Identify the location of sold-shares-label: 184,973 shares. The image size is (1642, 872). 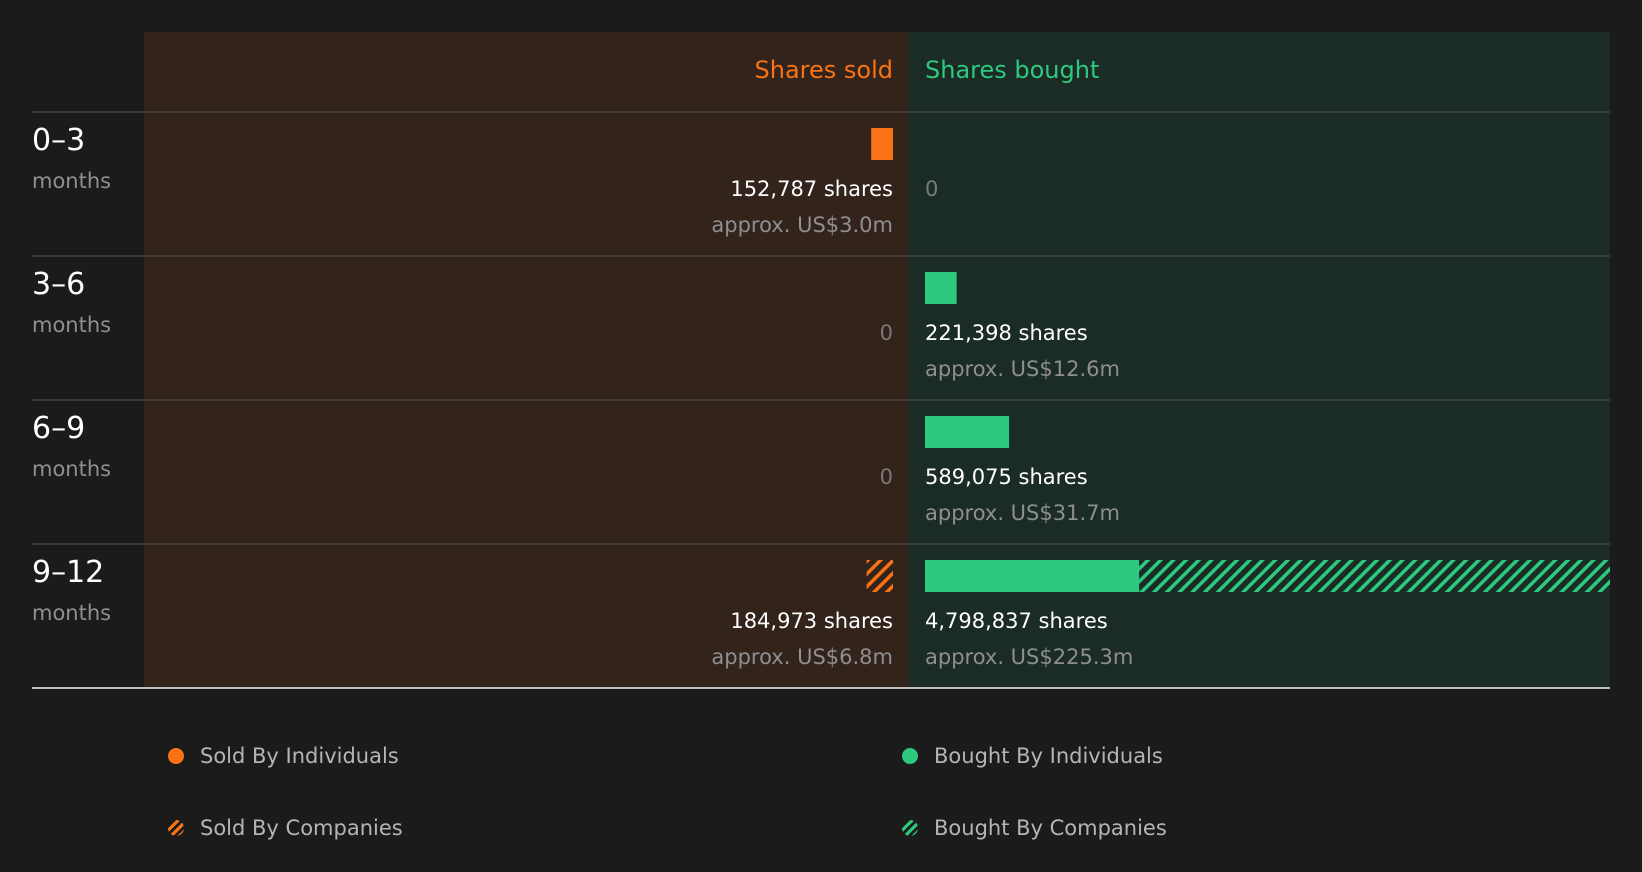
(811, 621).